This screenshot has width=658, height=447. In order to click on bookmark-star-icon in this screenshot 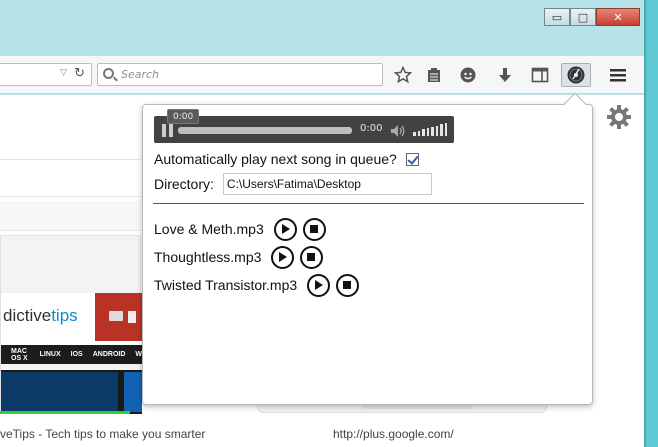, I will do `click(403, 75)`.